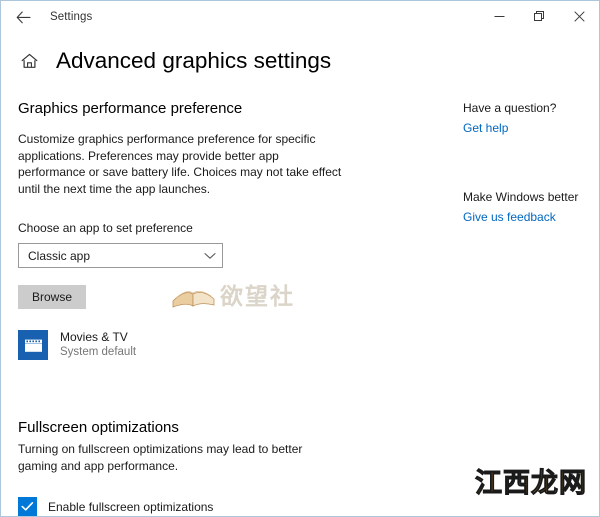  I want to click on movies-tv-icon, so click(33, 345).